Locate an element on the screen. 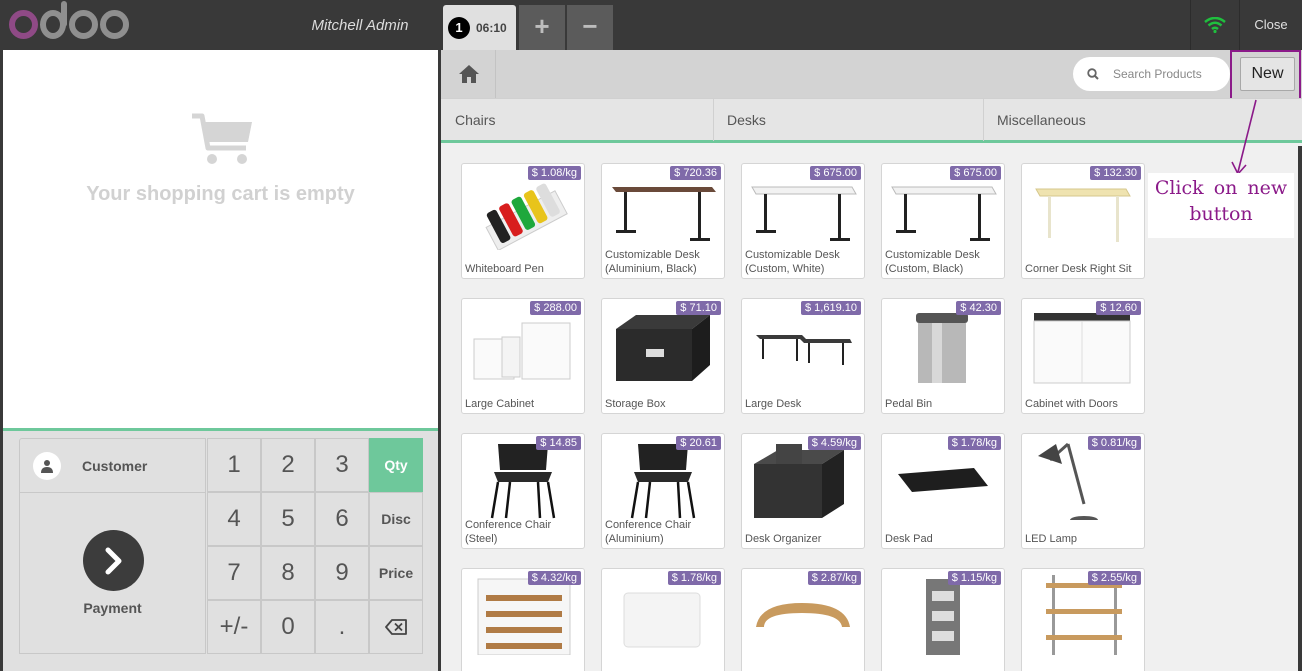 The image size is (1302, 671). search-products-input: Search Products is located at coordinates (1151, 74).